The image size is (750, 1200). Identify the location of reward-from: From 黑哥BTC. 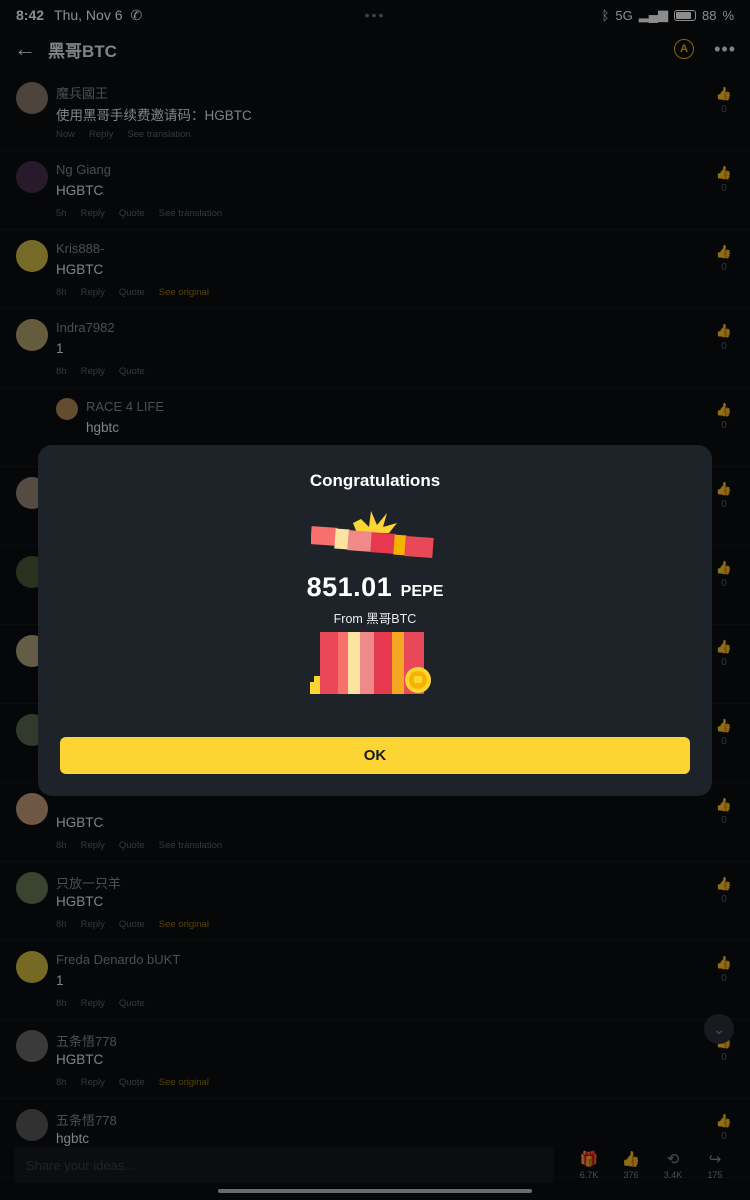
(375, 619).